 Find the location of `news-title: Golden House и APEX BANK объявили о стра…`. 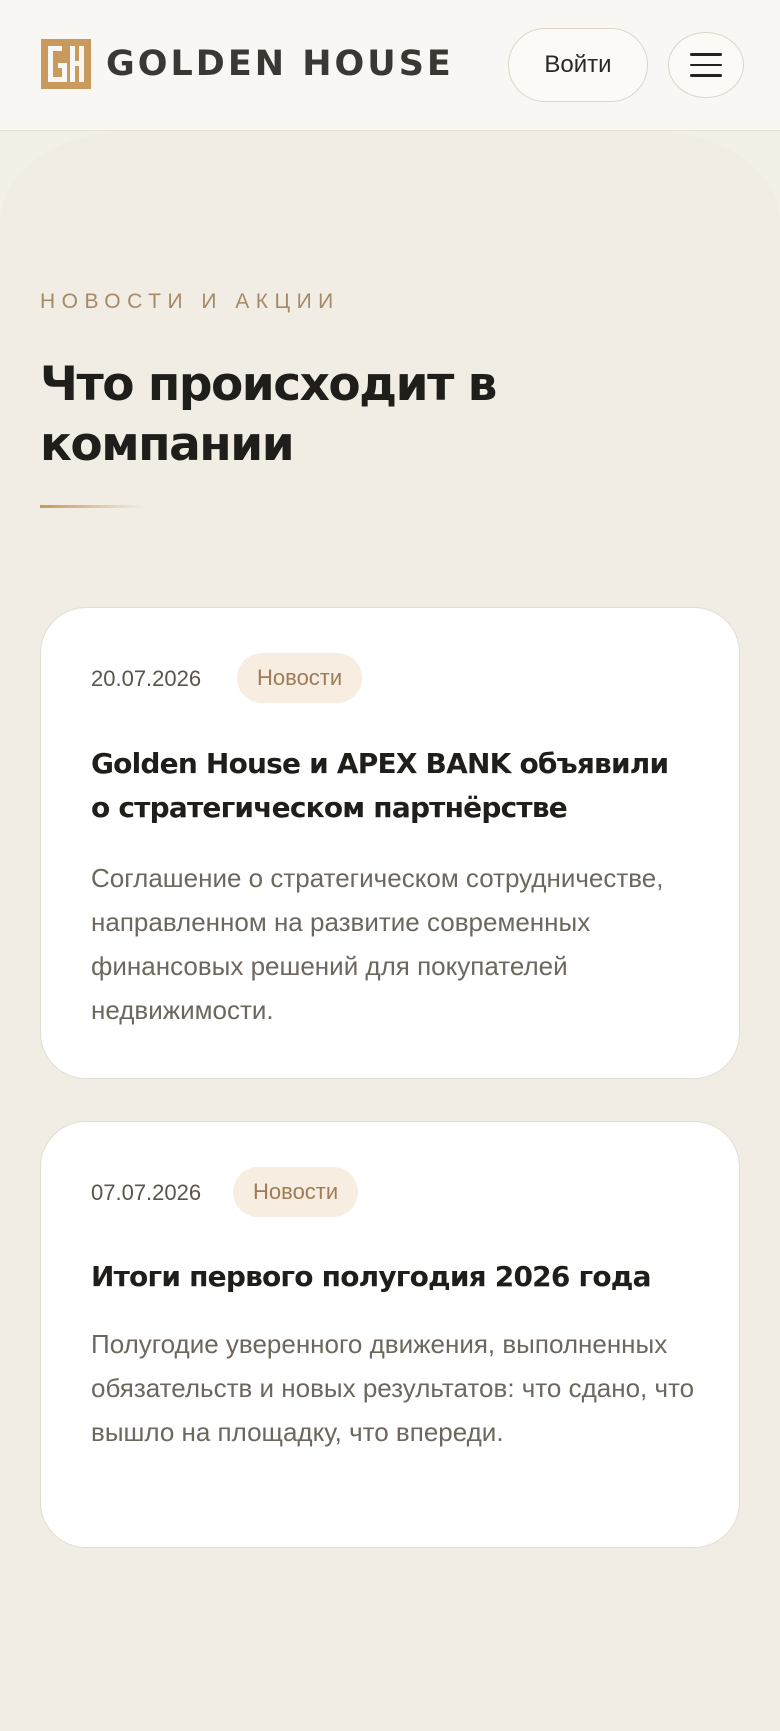

news-title: Golden House и APEX BANK объявили о стра… is located at coordinates (391, 786).